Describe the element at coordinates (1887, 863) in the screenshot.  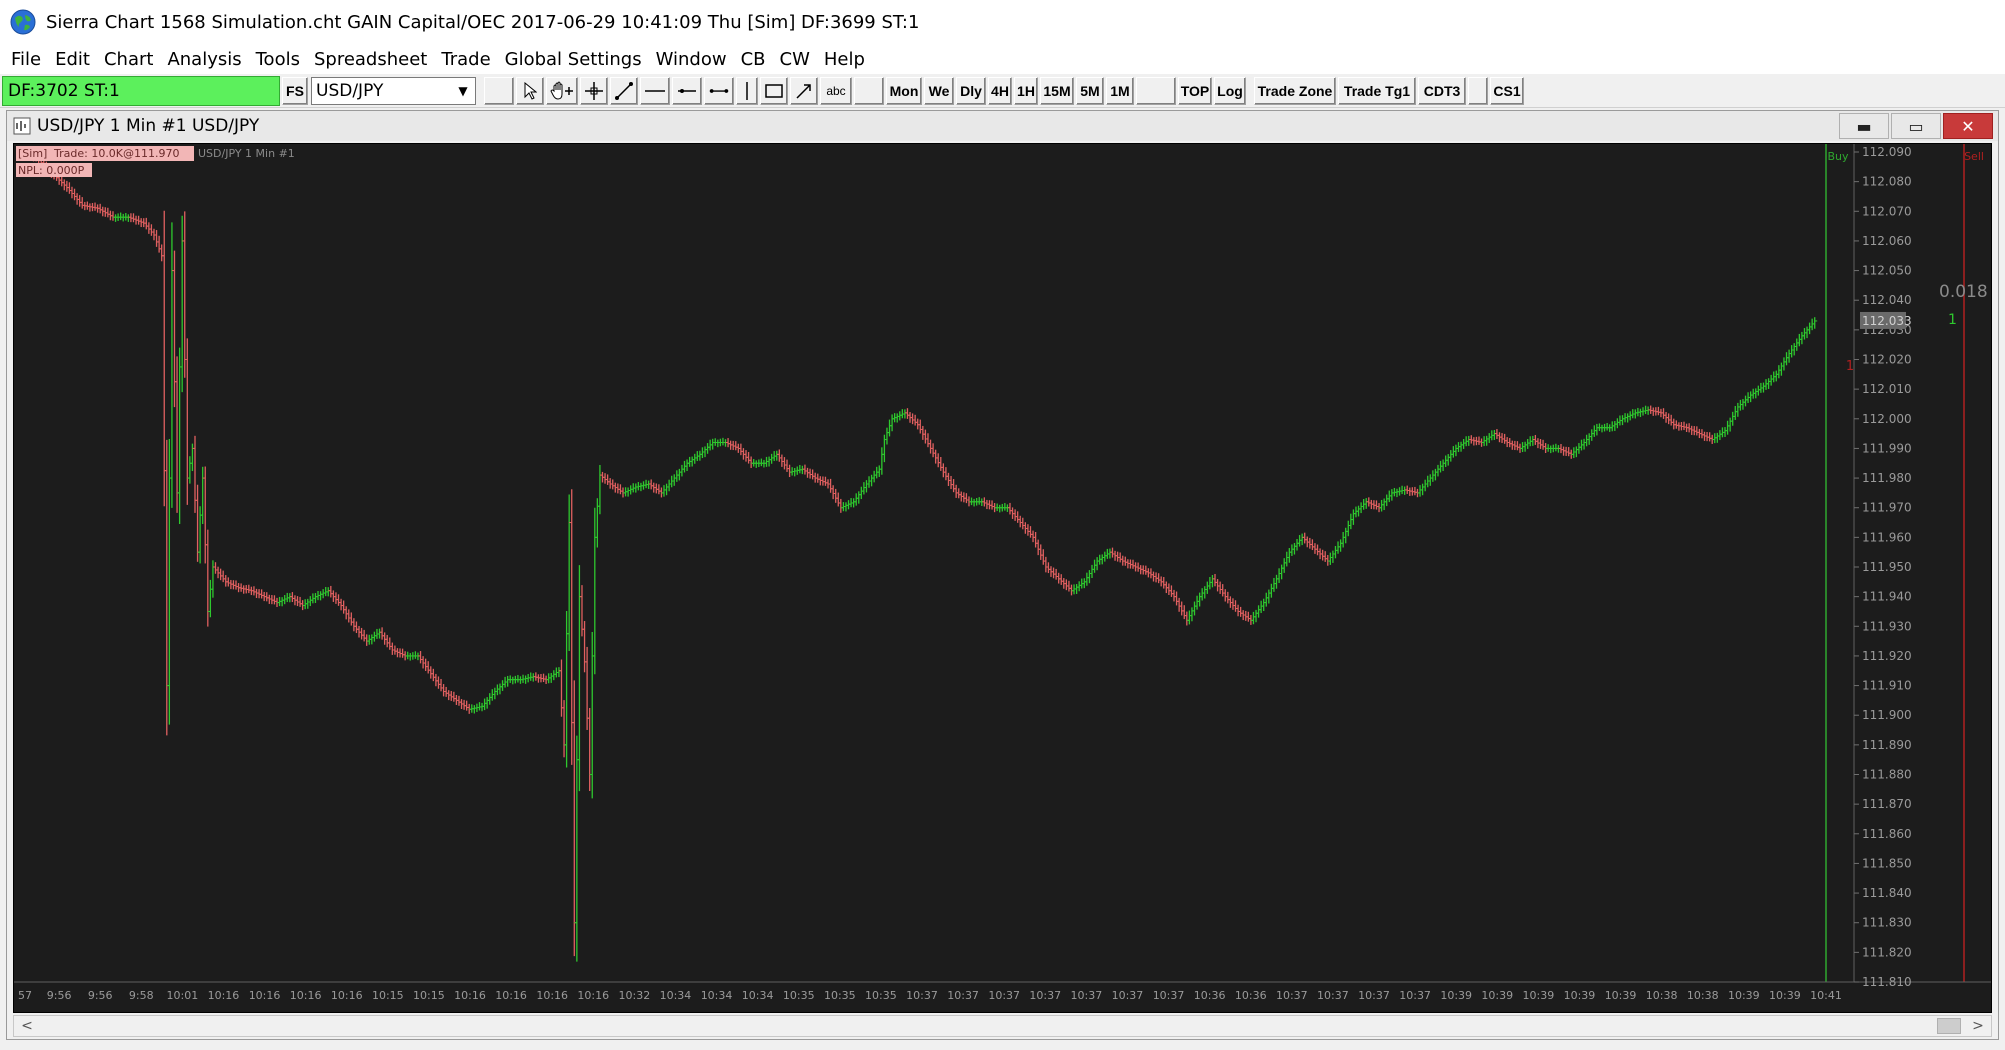
I see `y-tick-label: 111.850` at that location.